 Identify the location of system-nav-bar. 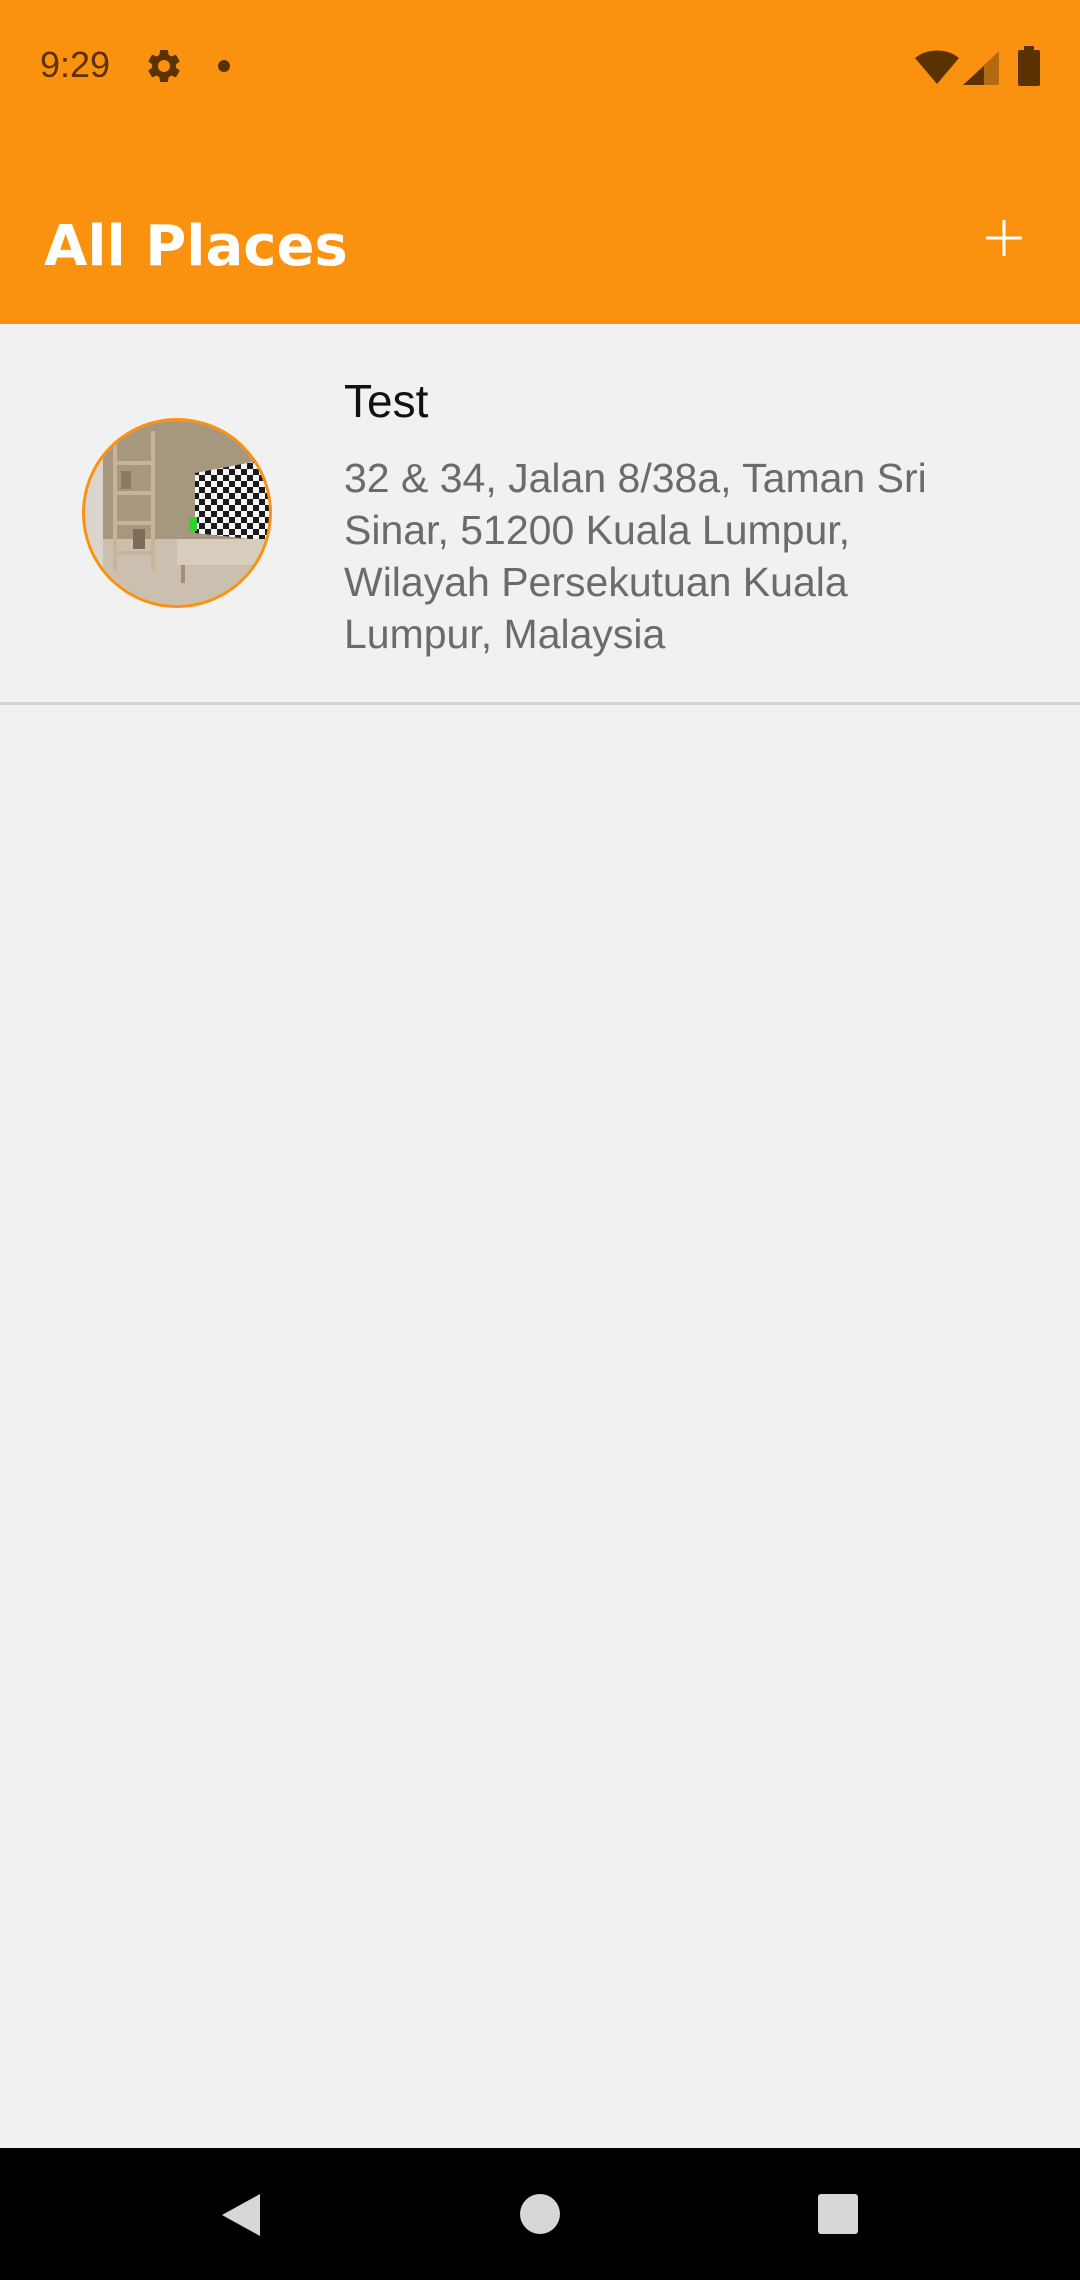
(540, 2214).